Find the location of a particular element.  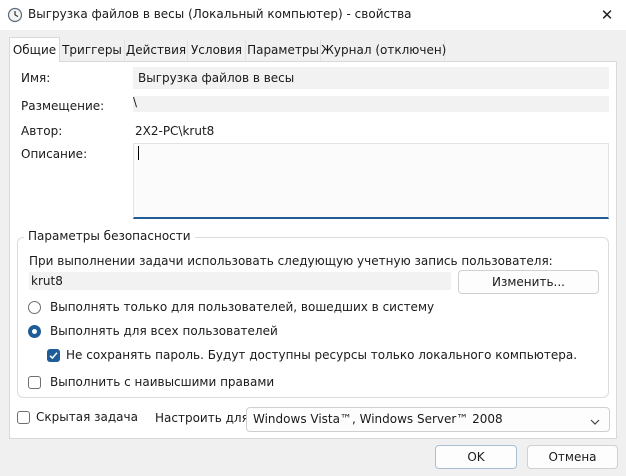

tab-history: Журнал (отключен) is located at coordinates (383, 50).